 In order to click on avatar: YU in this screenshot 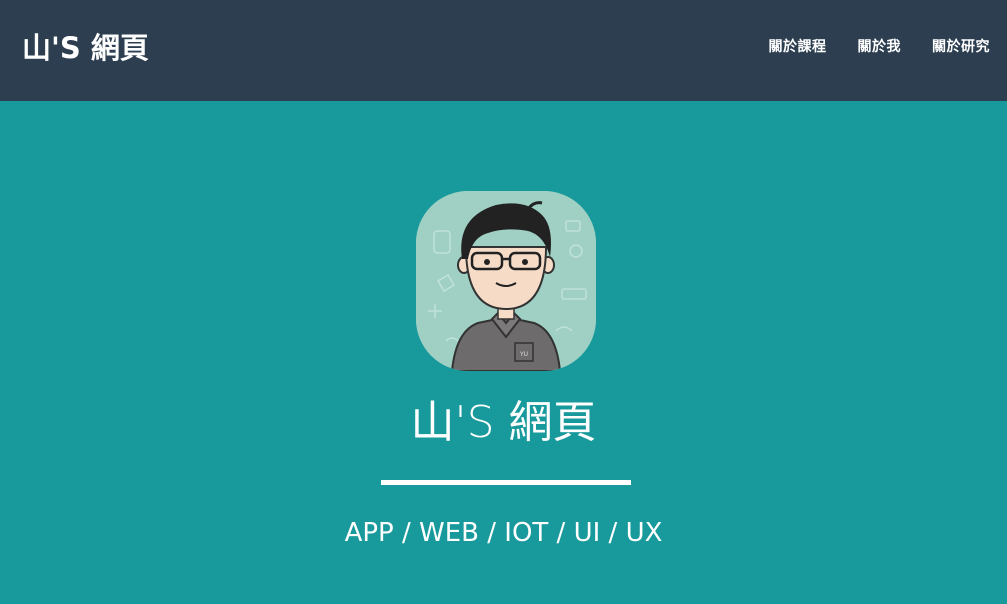, I will do `click(506, 281)`.